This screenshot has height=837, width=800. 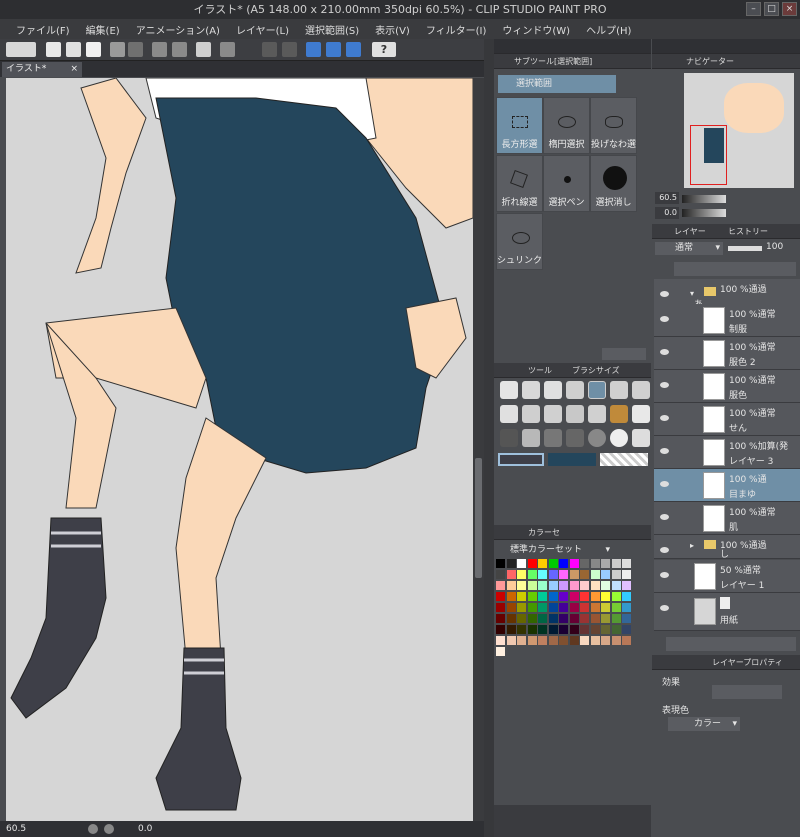 What do you see at coordinates (727, 386) in the screenshot?
I see `layer-clothes-color: 100 %通常 服色` at bounding box center [727, 386].